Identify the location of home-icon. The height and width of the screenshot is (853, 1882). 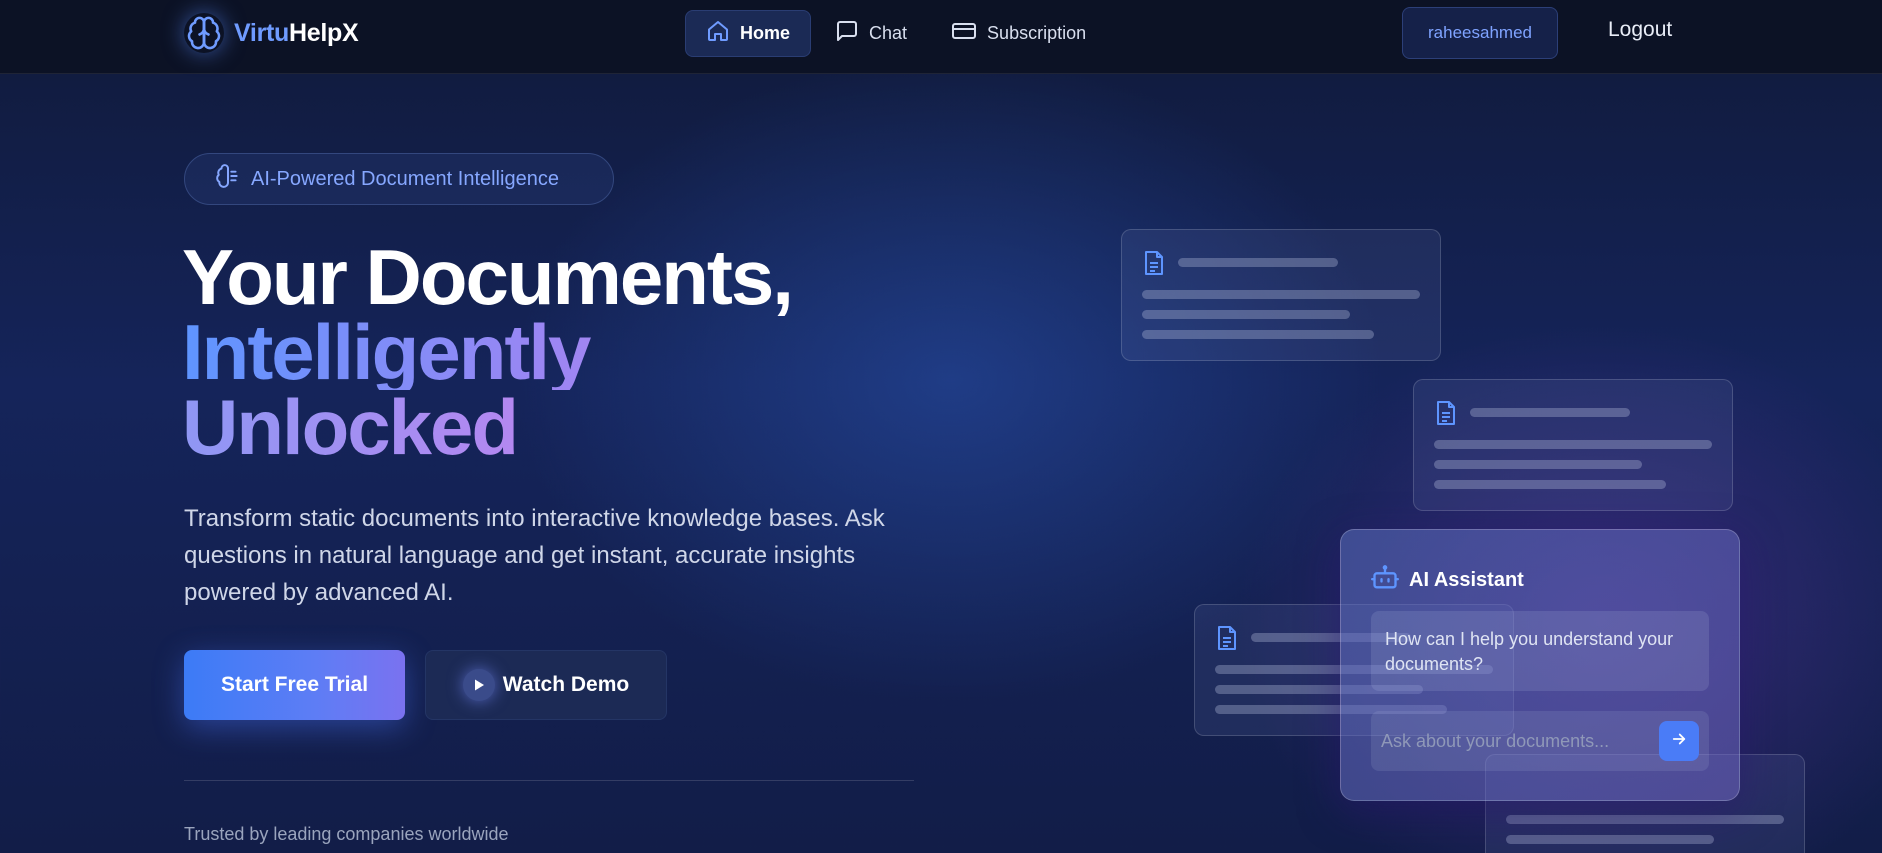
(723, 33).